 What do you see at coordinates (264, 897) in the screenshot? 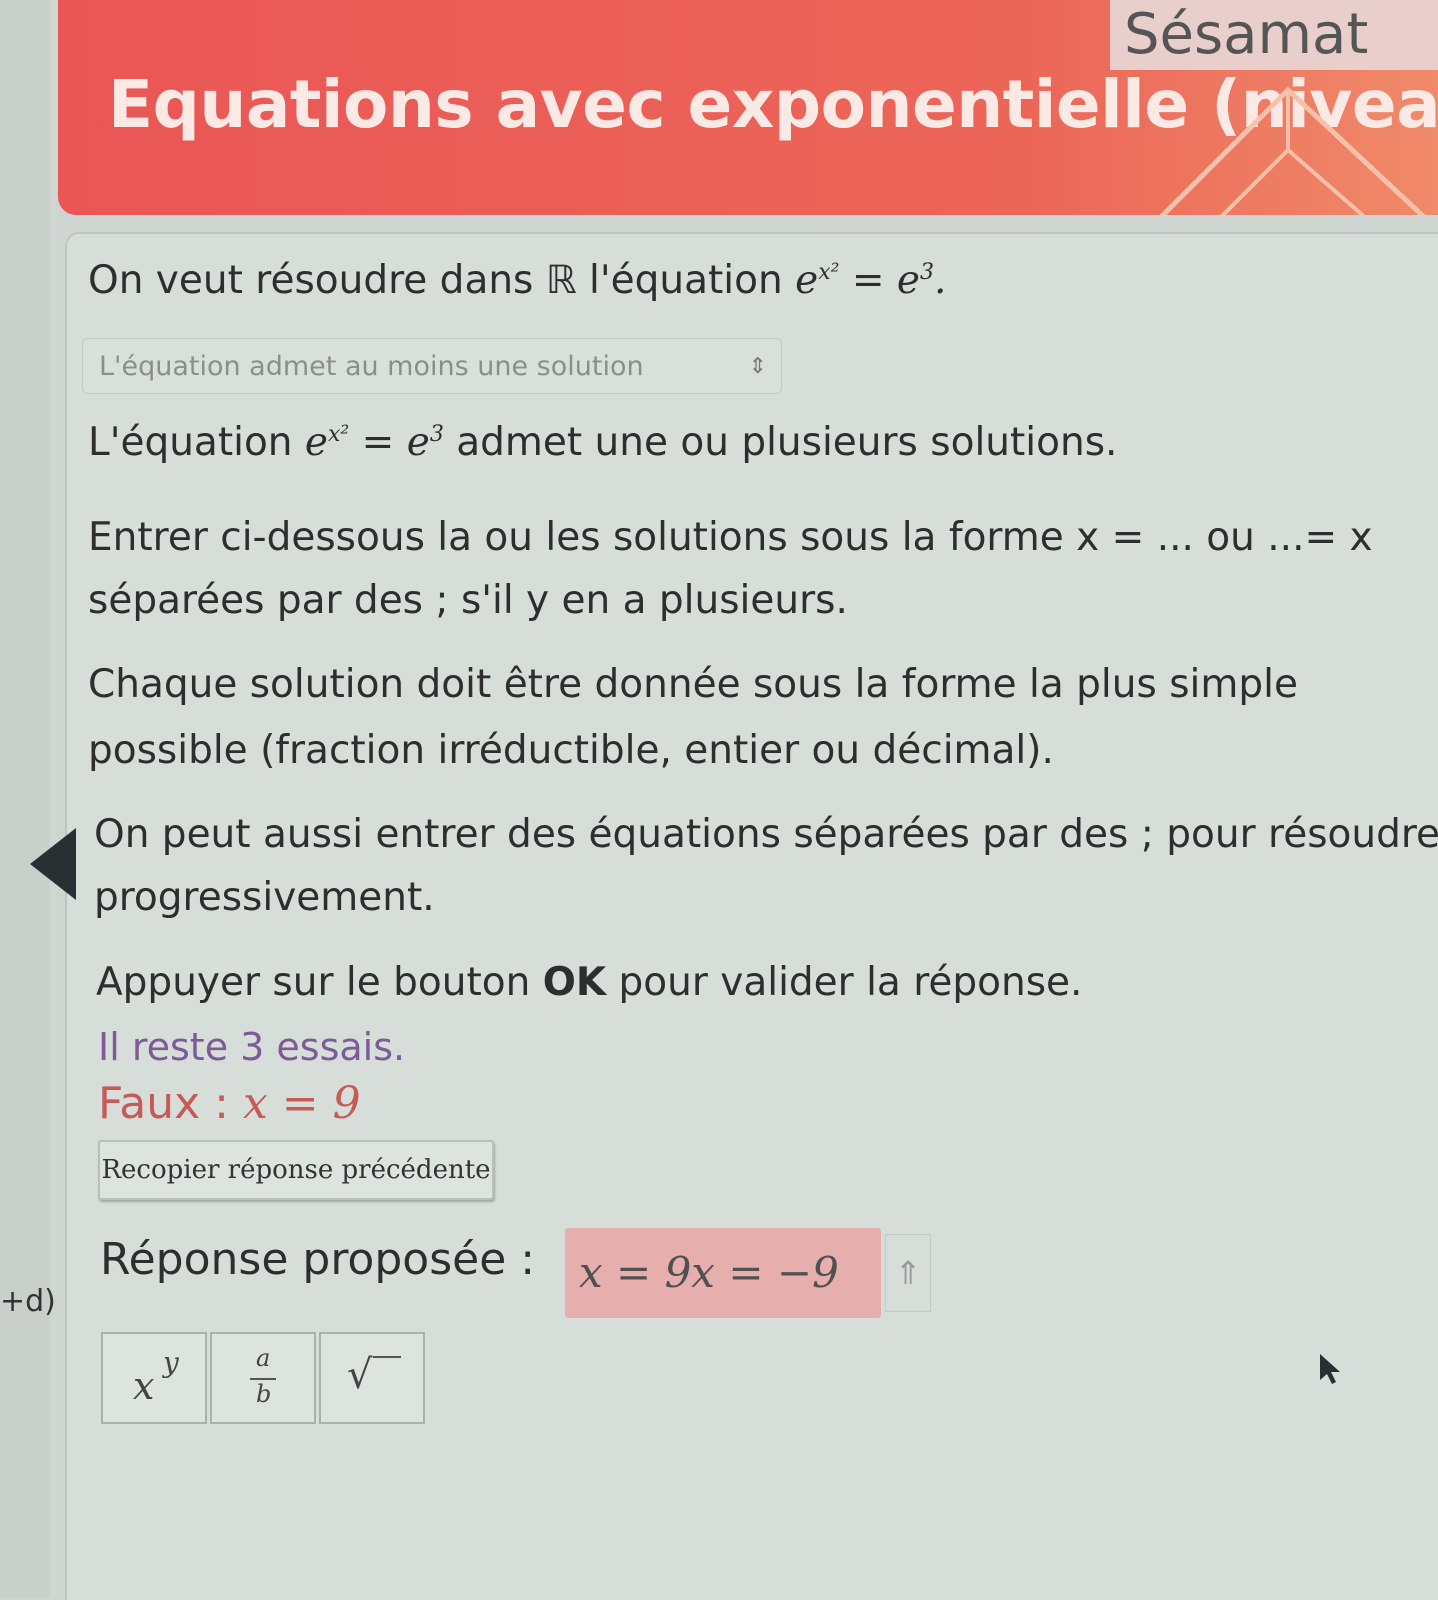
I see `instruction-line-6: progressivement.` at bounding box center [264, 897].